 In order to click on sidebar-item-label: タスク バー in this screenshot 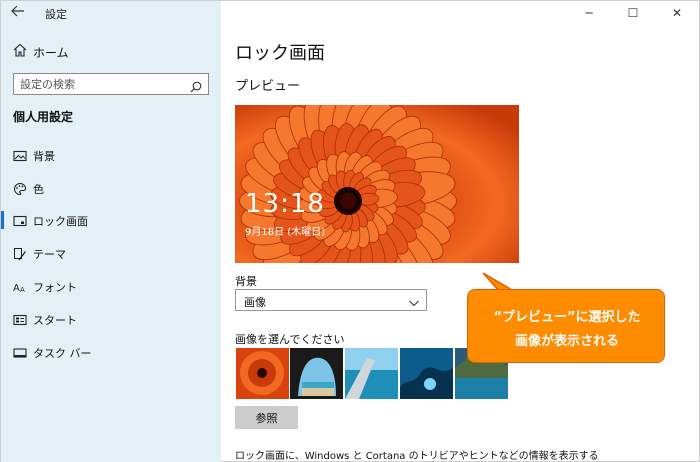, I will do `click(62, 353)`.